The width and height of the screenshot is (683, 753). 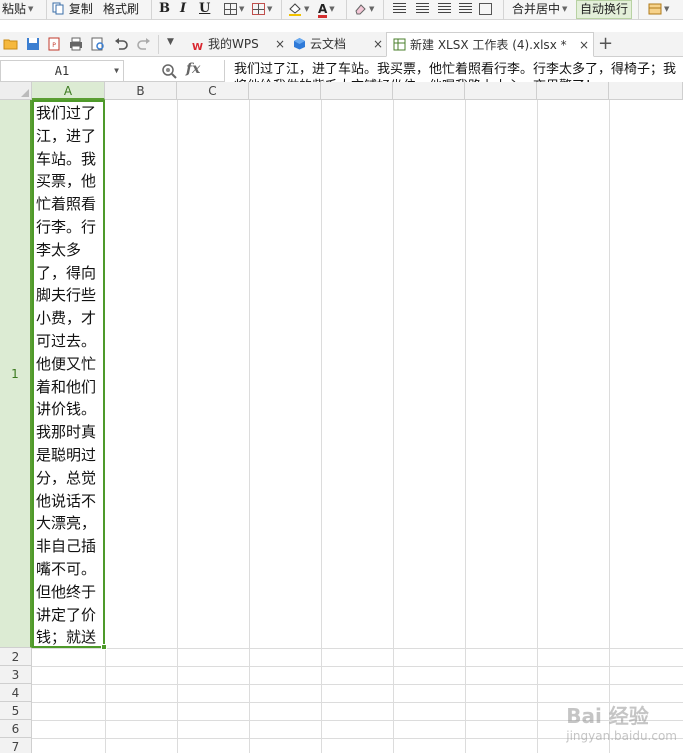 What do you see at coordinates (605, 44) in the screenshot?
I see `new-tab-button: +` at bounding box center [605, 44].